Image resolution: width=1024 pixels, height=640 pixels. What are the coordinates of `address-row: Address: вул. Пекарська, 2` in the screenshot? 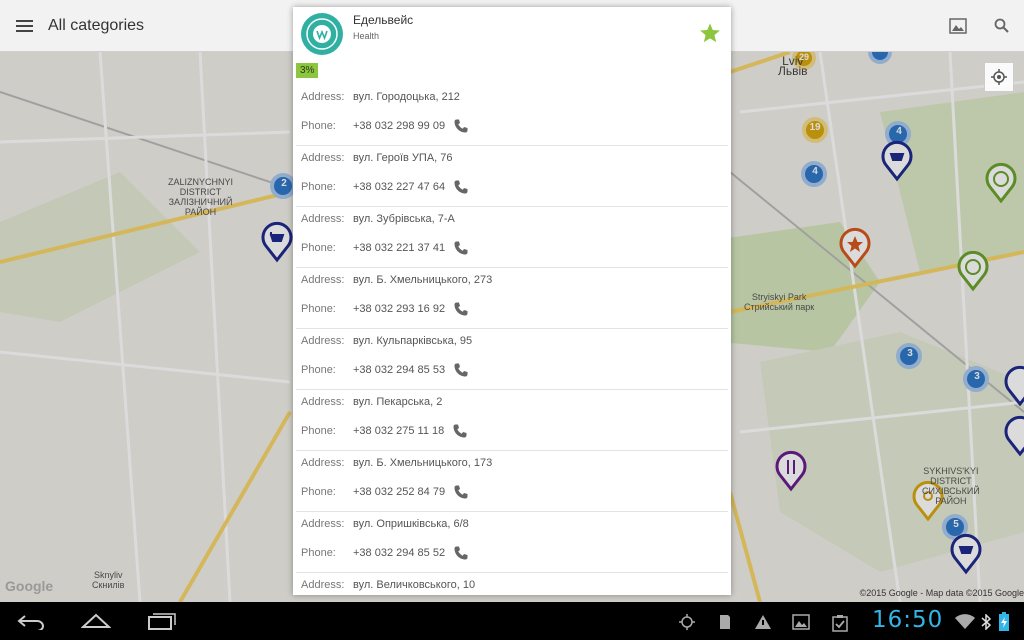 It's located at (371, 402).